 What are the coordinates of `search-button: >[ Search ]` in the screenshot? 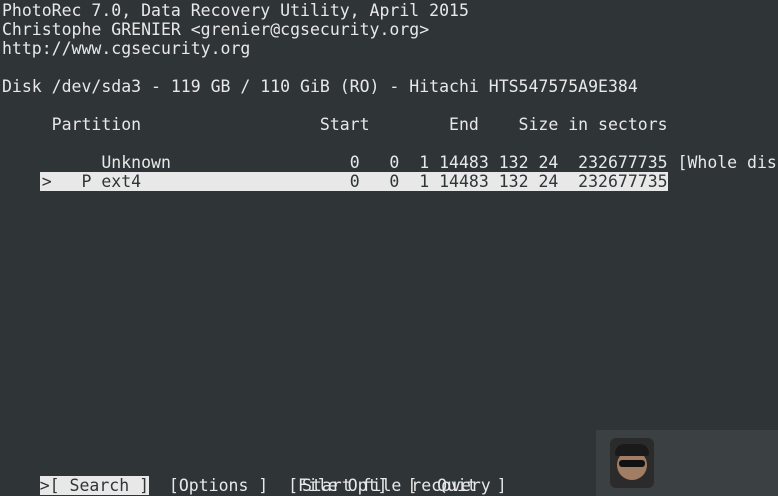 It's located at (94, 486).